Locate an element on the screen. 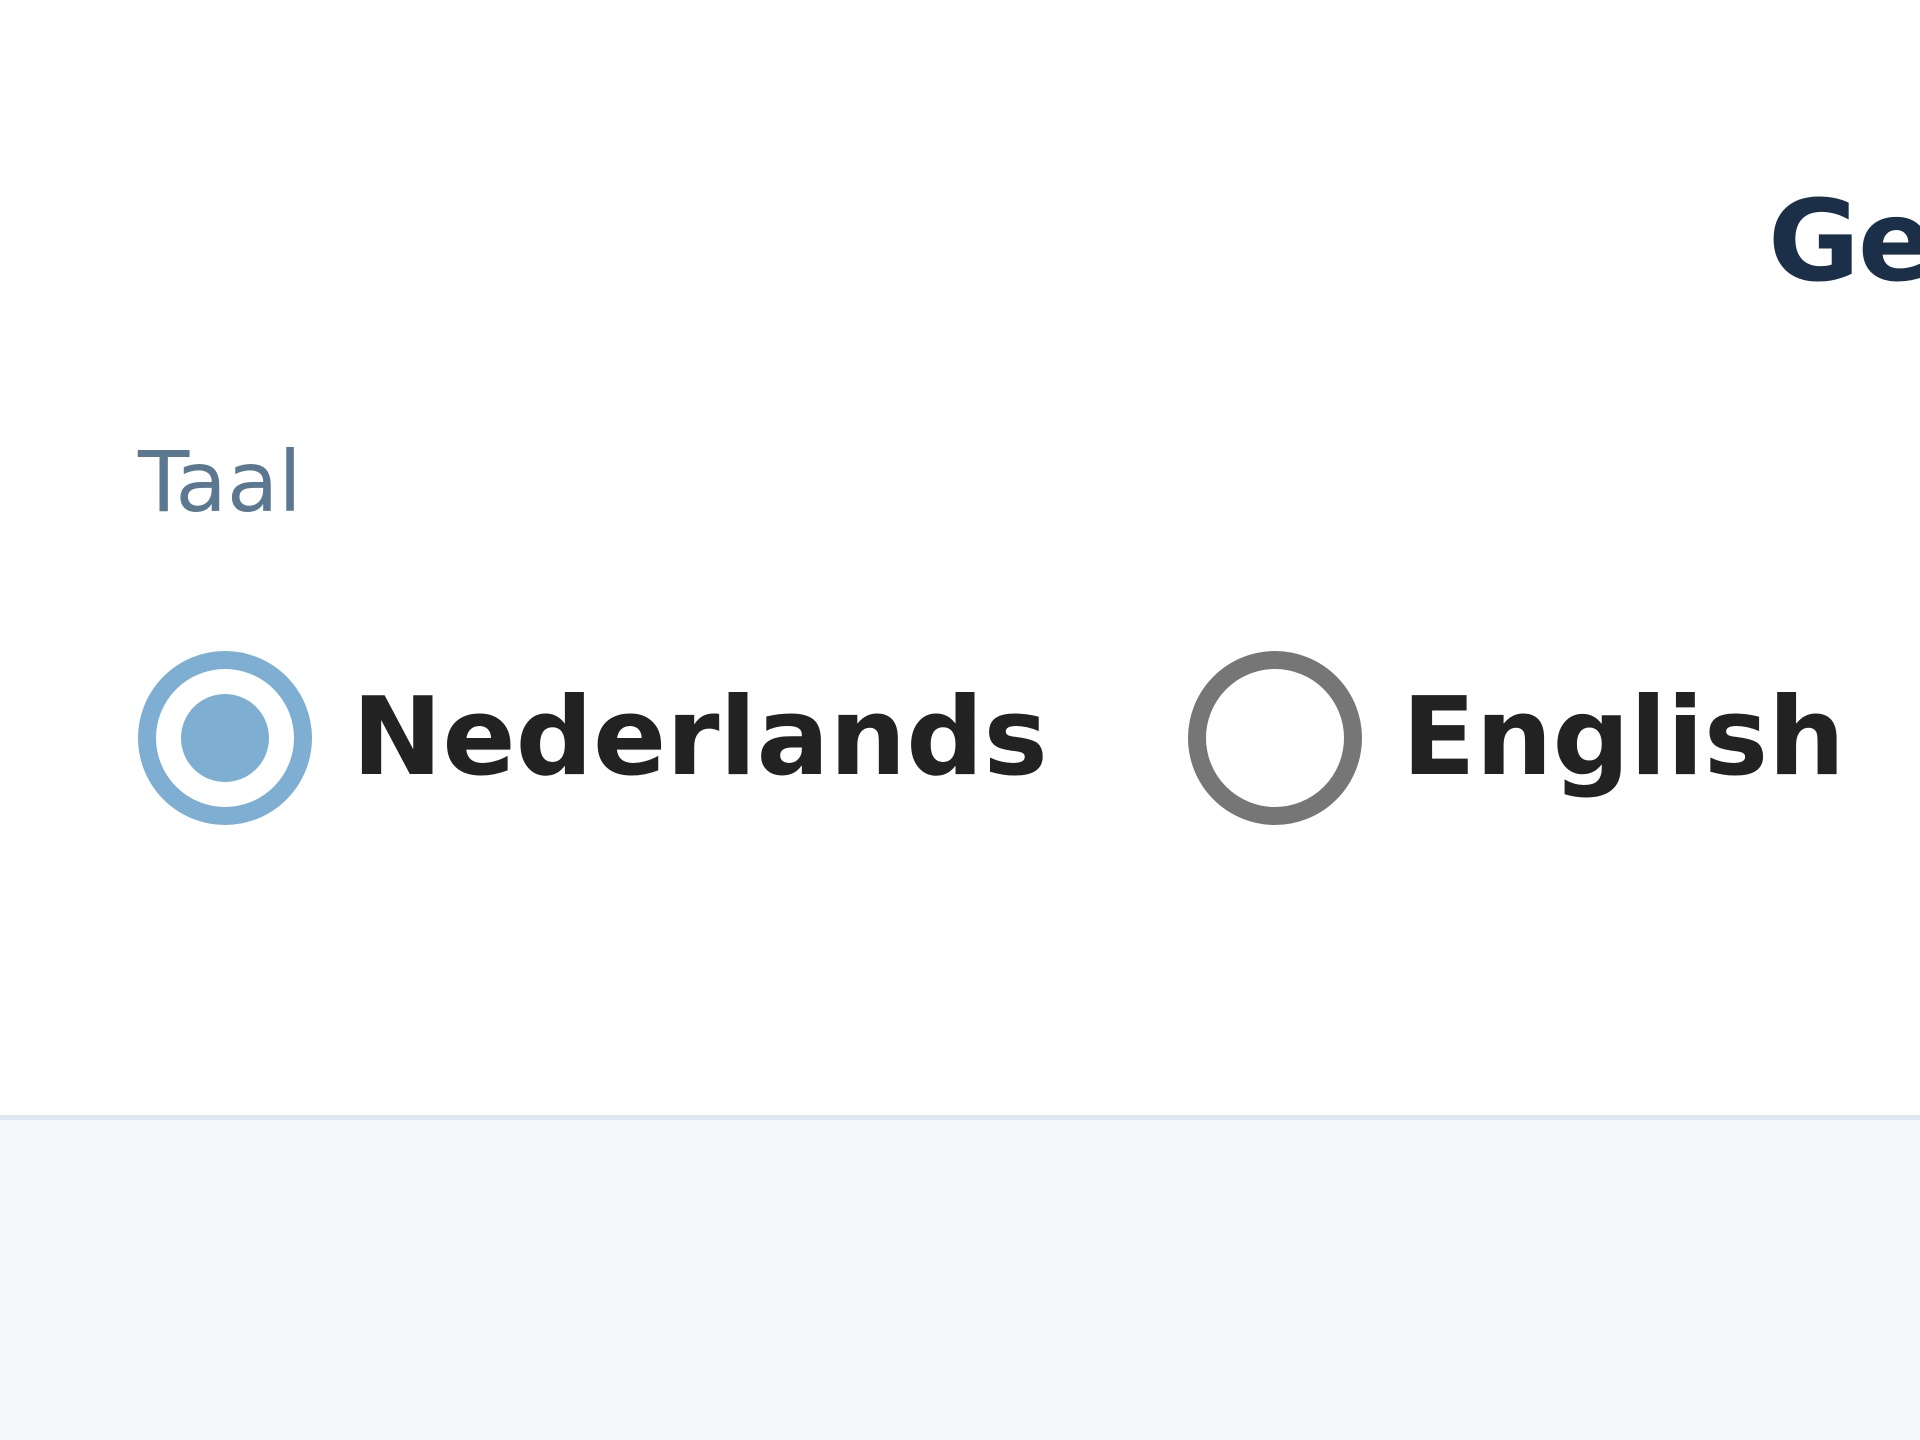 Image resolution: width=1920 pixels, height=1440 pixels. radio-button-unchecked is located at coordinates (1274, 738).